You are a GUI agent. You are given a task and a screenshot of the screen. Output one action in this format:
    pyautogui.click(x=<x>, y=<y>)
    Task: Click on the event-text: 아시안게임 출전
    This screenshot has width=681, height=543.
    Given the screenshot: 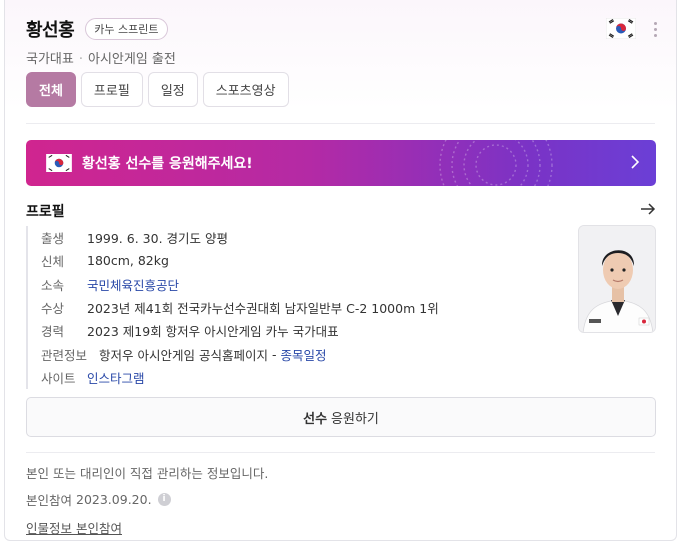 What is the action you would take?
    pyautogui.click(x=131, y=59)
    